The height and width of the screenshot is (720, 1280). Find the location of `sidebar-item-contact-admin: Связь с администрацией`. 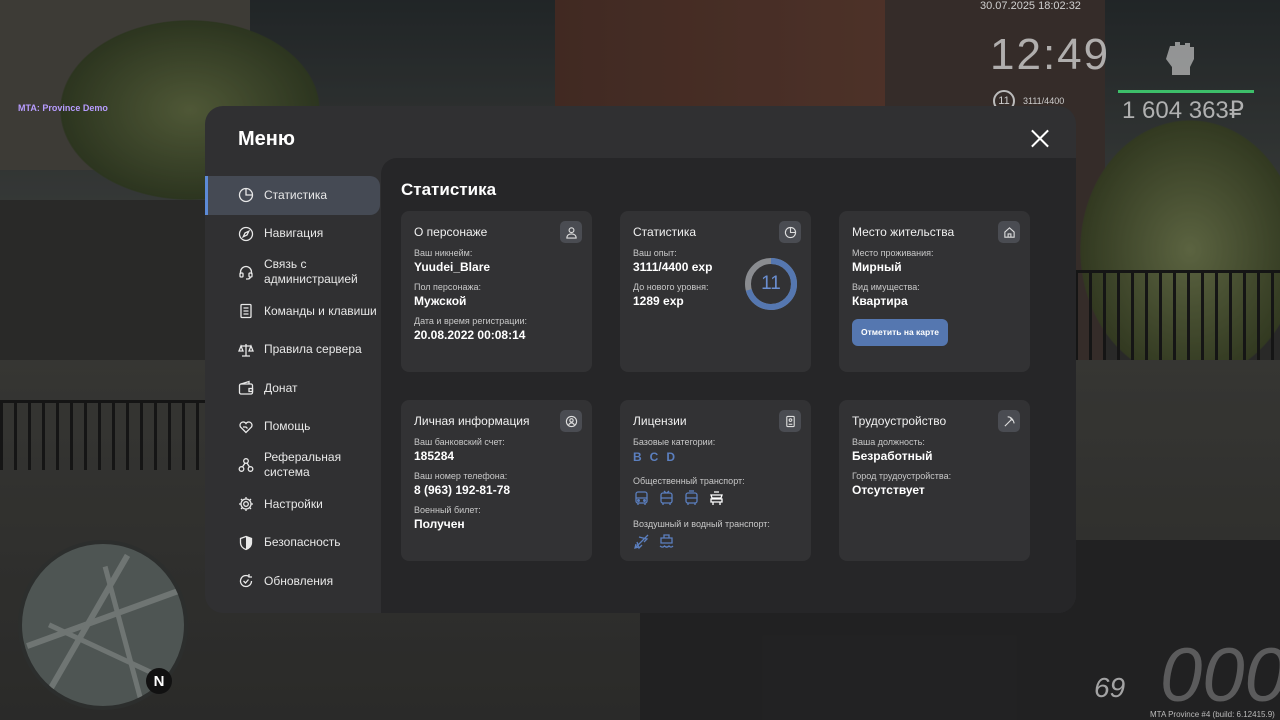

sidebar-item-contact-admin: Связь с администрацией is located at coordinates (292, 272).